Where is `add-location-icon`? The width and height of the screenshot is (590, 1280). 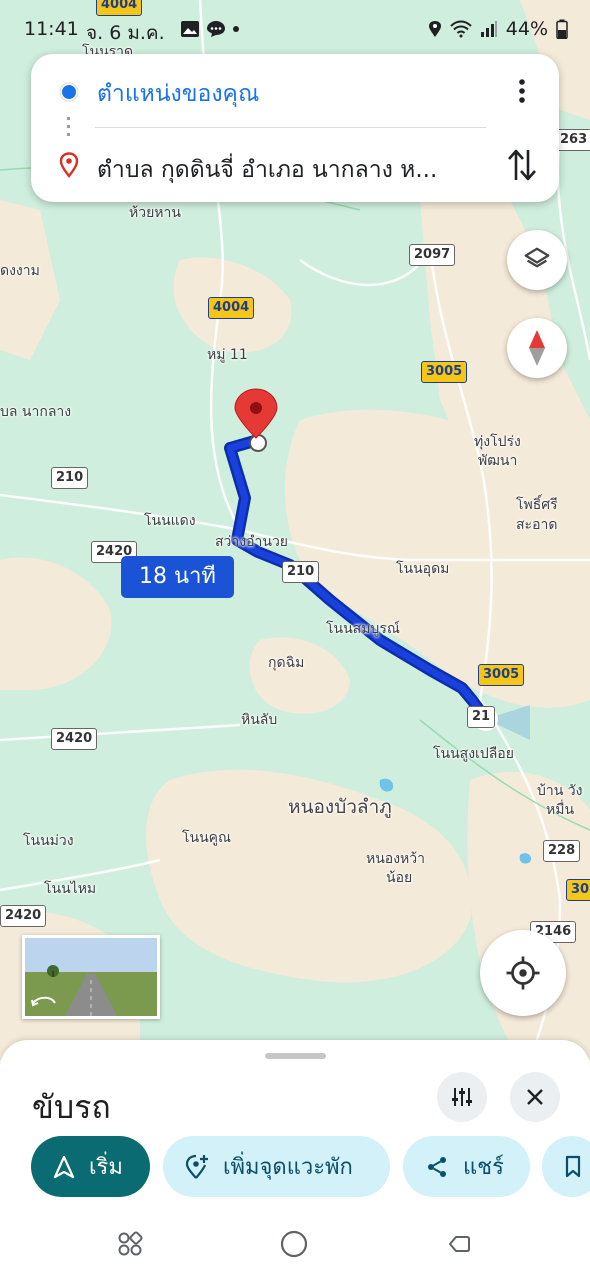 add-location-icon is located at coordinates (196, 1166).